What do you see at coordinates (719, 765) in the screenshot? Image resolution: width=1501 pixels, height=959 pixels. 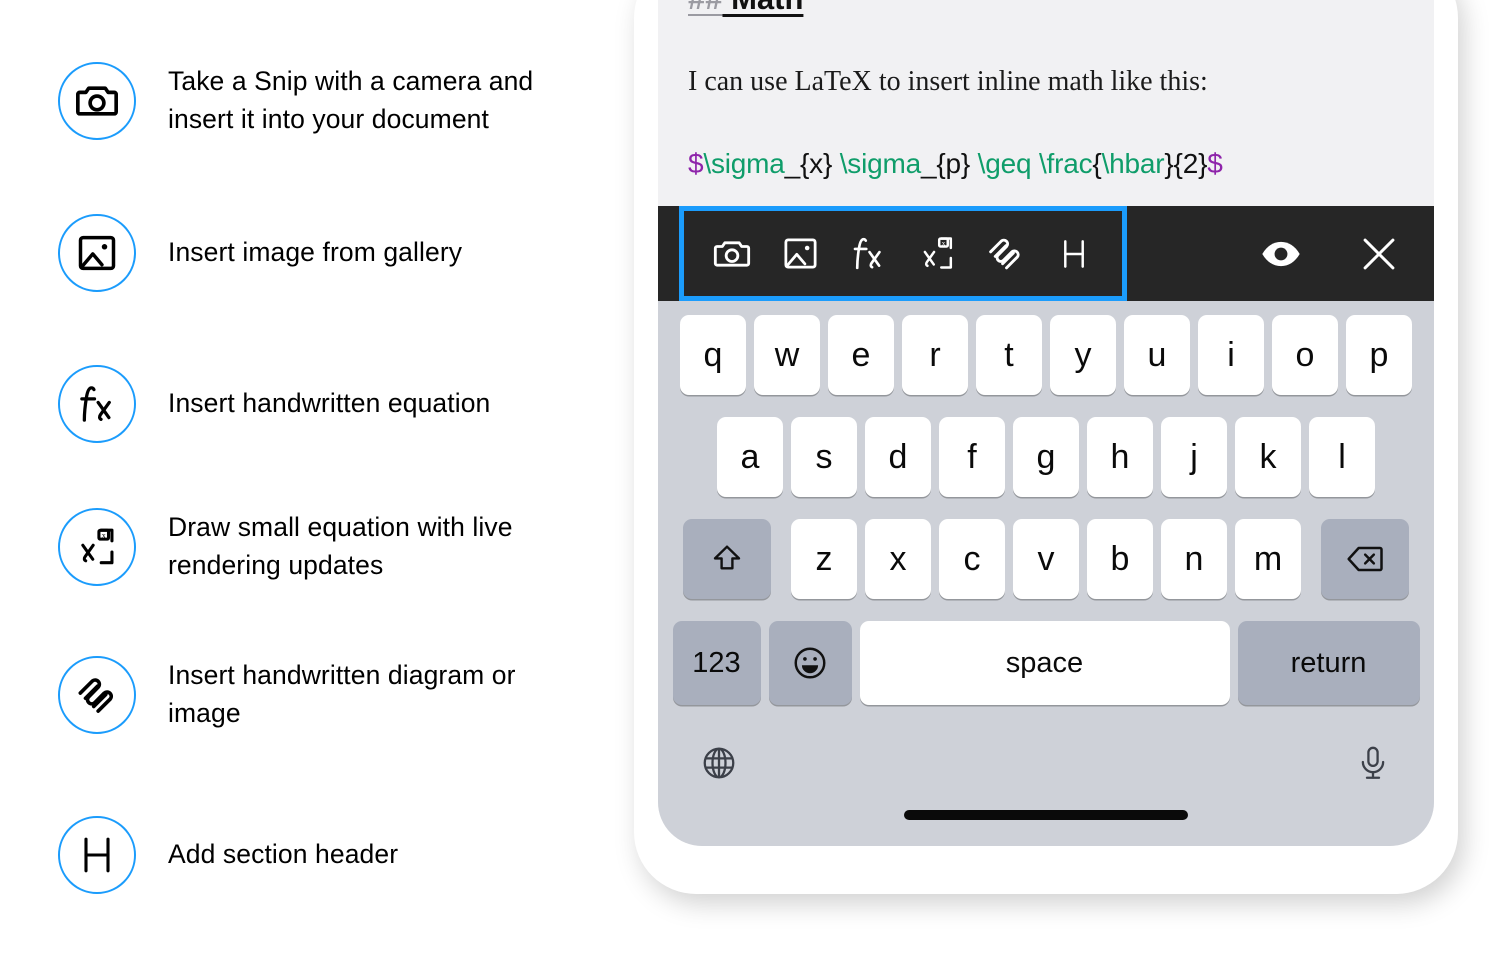 I see `globe-icon` at bounding box center [719, 765].